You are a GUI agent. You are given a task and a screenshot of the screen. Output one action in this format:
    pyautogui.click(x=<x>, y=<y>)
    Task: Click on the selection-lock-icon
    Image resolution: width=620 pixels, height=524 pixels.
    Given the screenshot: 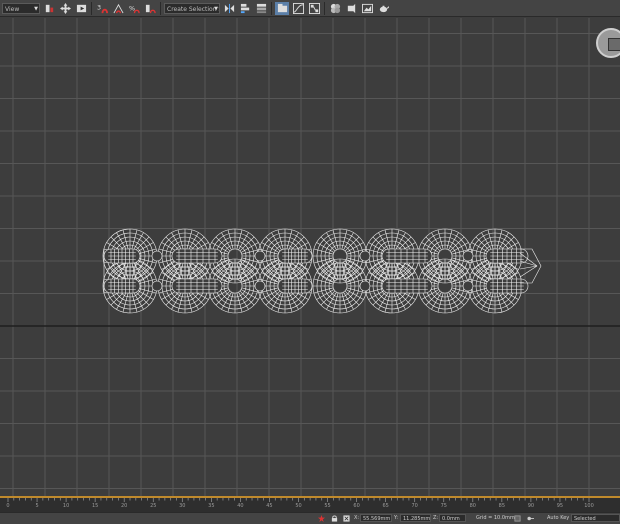 What is the action you would take?
    pyautogui.click(x=321, y=518)
    